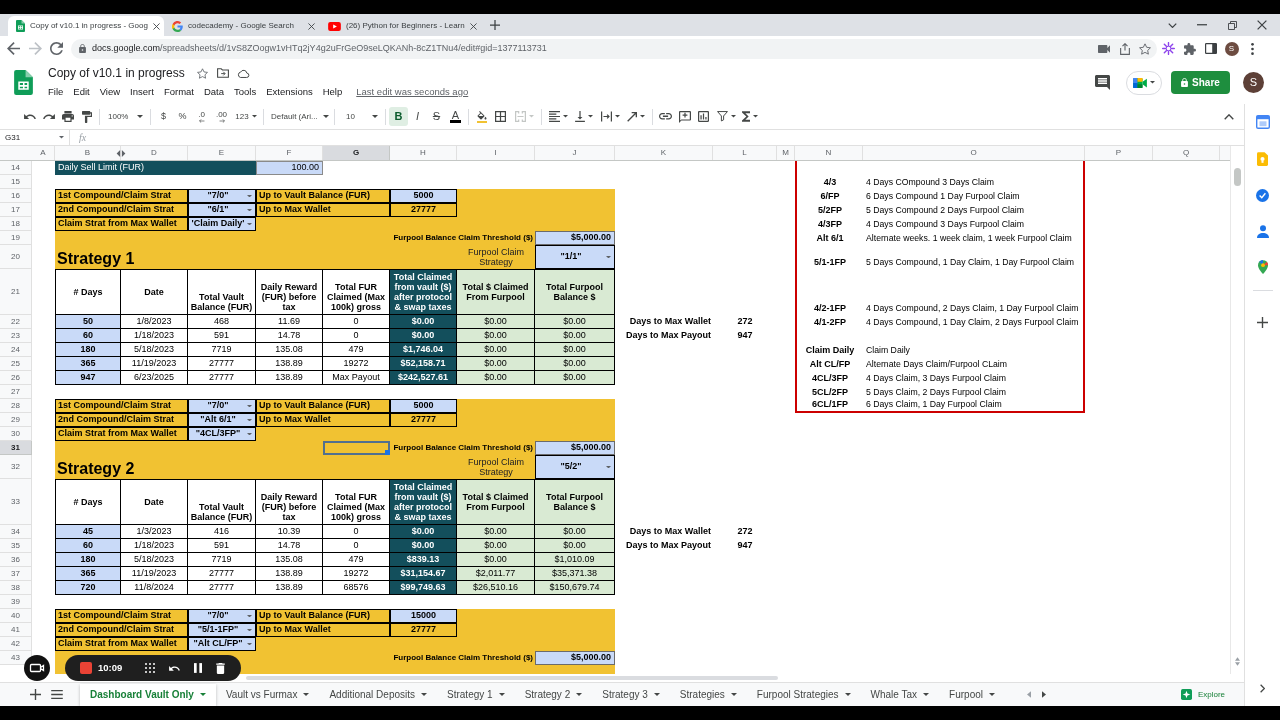 This screenshot has width=1280, height=720. Describe the element at coordinates (16, 364) in the screenshot. I see `row-number: 25` at that location.